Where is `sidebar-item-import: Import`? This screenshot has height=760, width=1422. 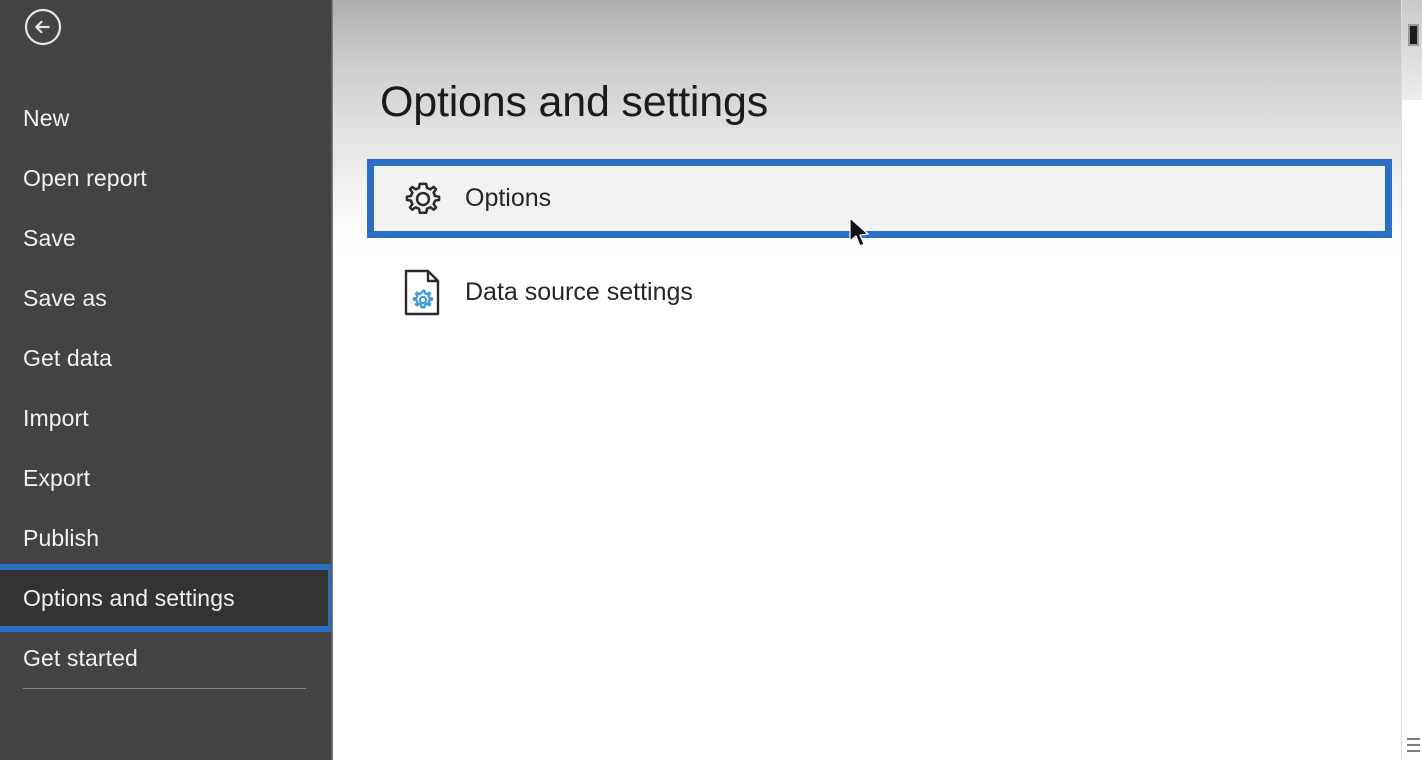
sidebar-item-import: Import is located at coordinates (166, 418).